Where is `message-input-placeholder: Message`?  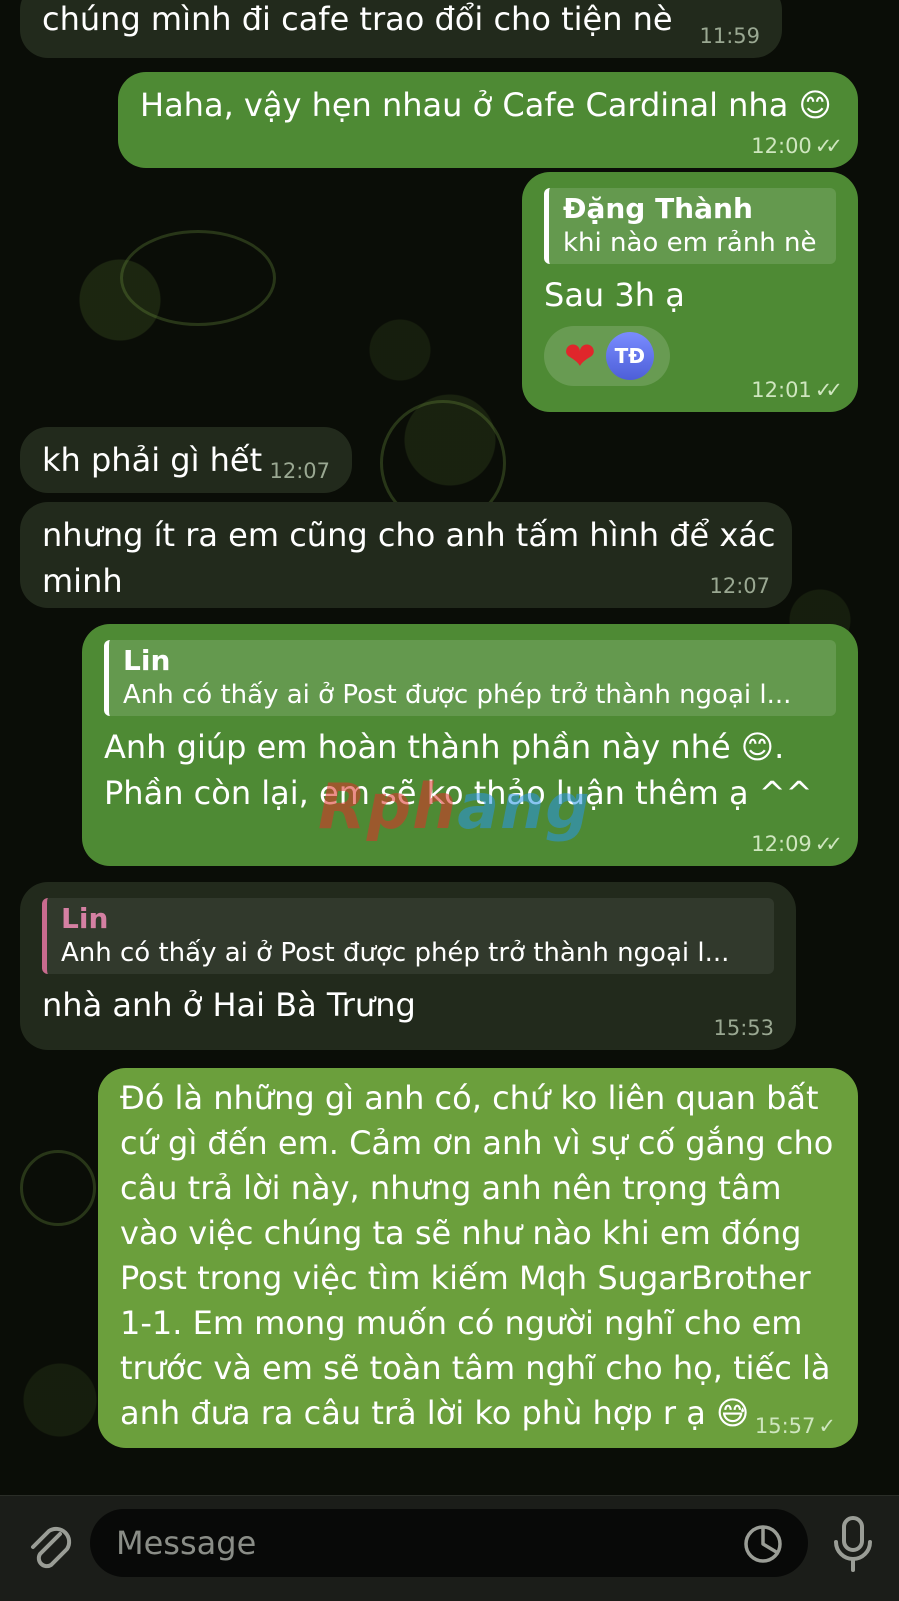 message-input-placeholder: Message is located at coordinates (186, 1543).